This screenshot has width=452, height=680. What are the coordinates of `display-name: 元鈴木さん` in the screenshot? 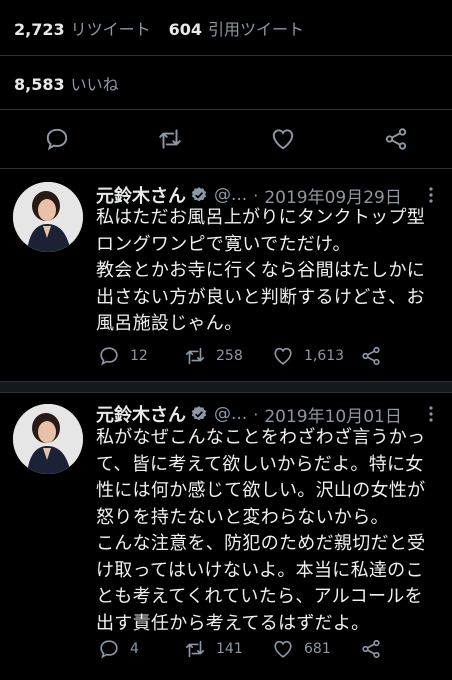 It's located at (141, 414).